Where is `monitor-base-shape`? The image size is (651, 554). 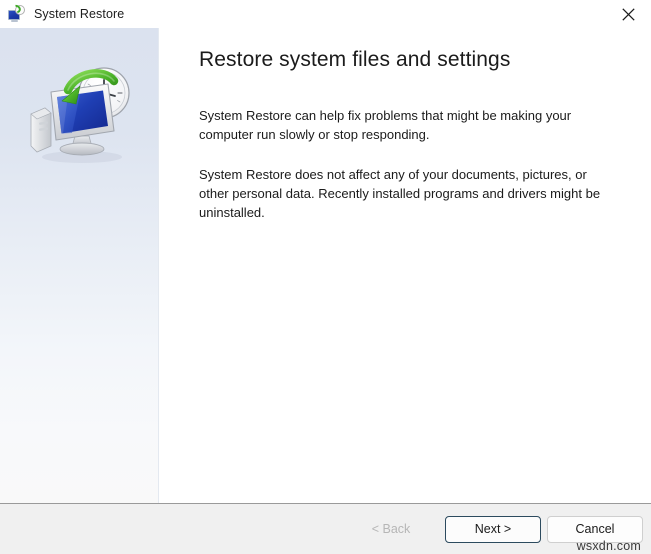 monitor-base-shape is located at coordinates (14, 21).